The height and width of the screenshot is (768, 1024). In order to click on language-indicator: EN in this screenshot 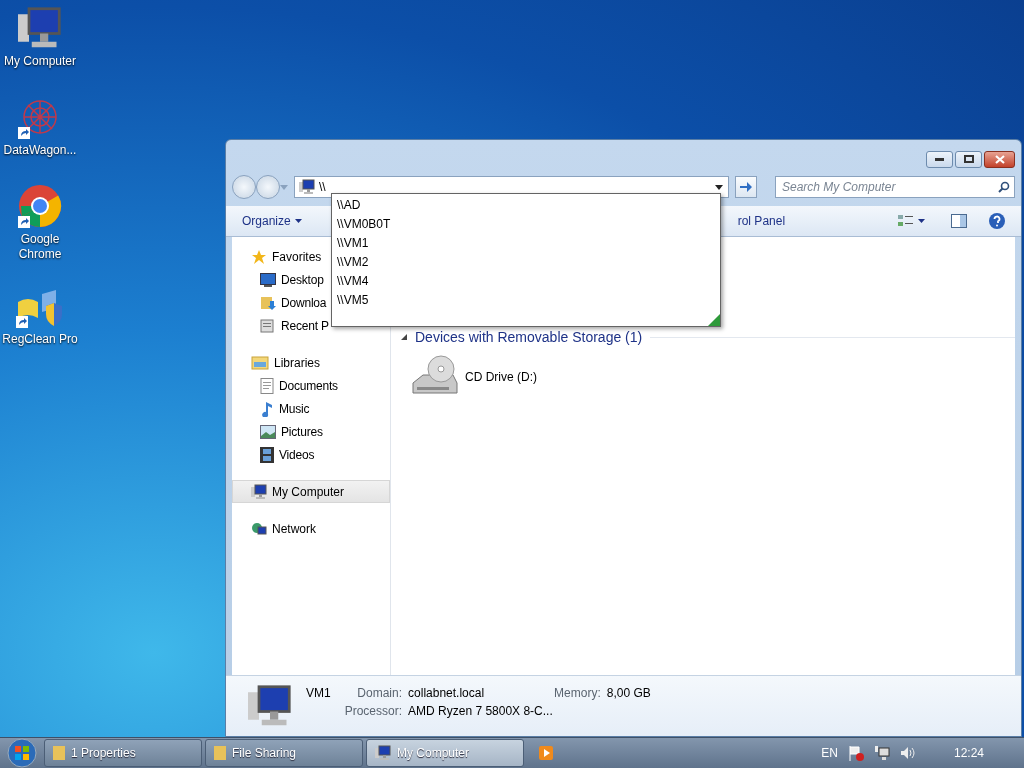, I will do `click(829, 753)`.